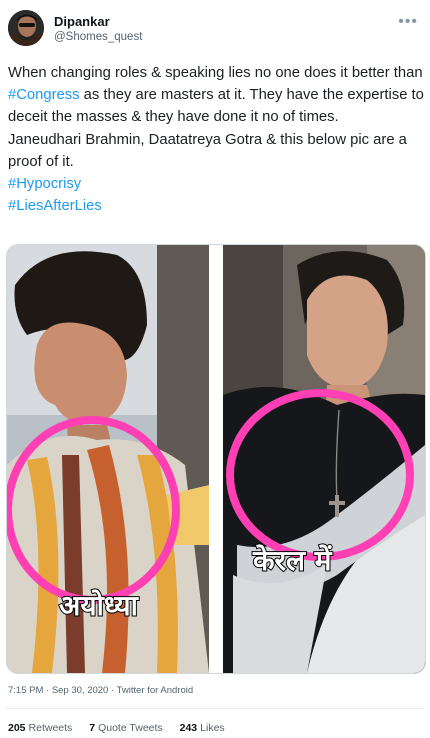 The image size is (430, 738). I want to click on avatar, so click(26, 28).